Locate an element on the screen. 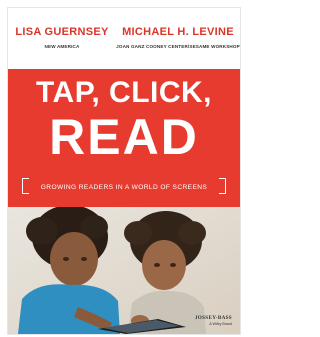  bracket-right-icon is located at coordinates (222, 186).